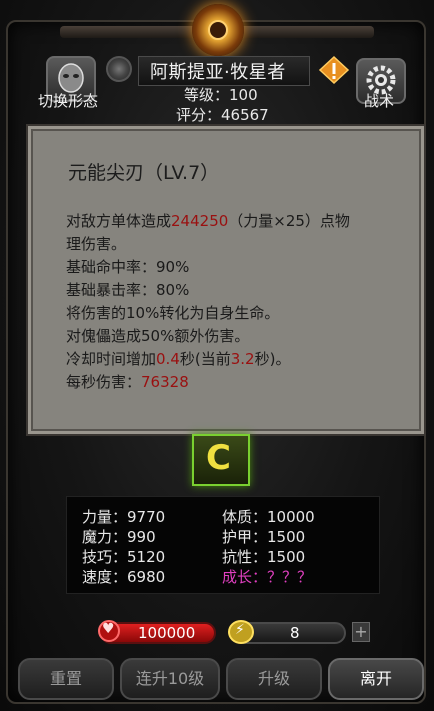 The height and width of the screenshot is (711, 434). What do you see at coordinates (96, 244) in the screenshot?
I see `desc-line: 理伤害。` at bounding box center [96, 244].